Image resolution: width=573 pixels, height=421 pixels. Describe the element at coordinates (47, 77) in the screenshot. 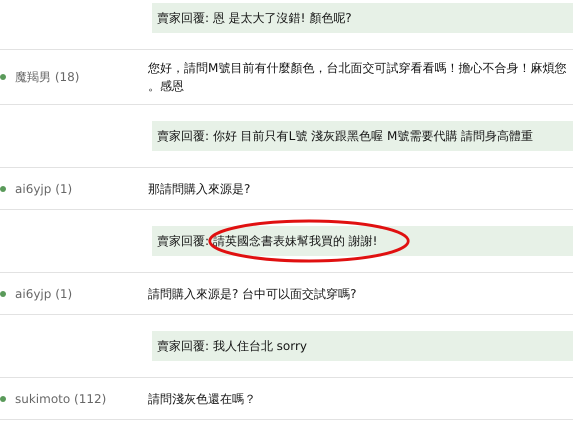

I see `username: 魔羯男 (18)` at that location.